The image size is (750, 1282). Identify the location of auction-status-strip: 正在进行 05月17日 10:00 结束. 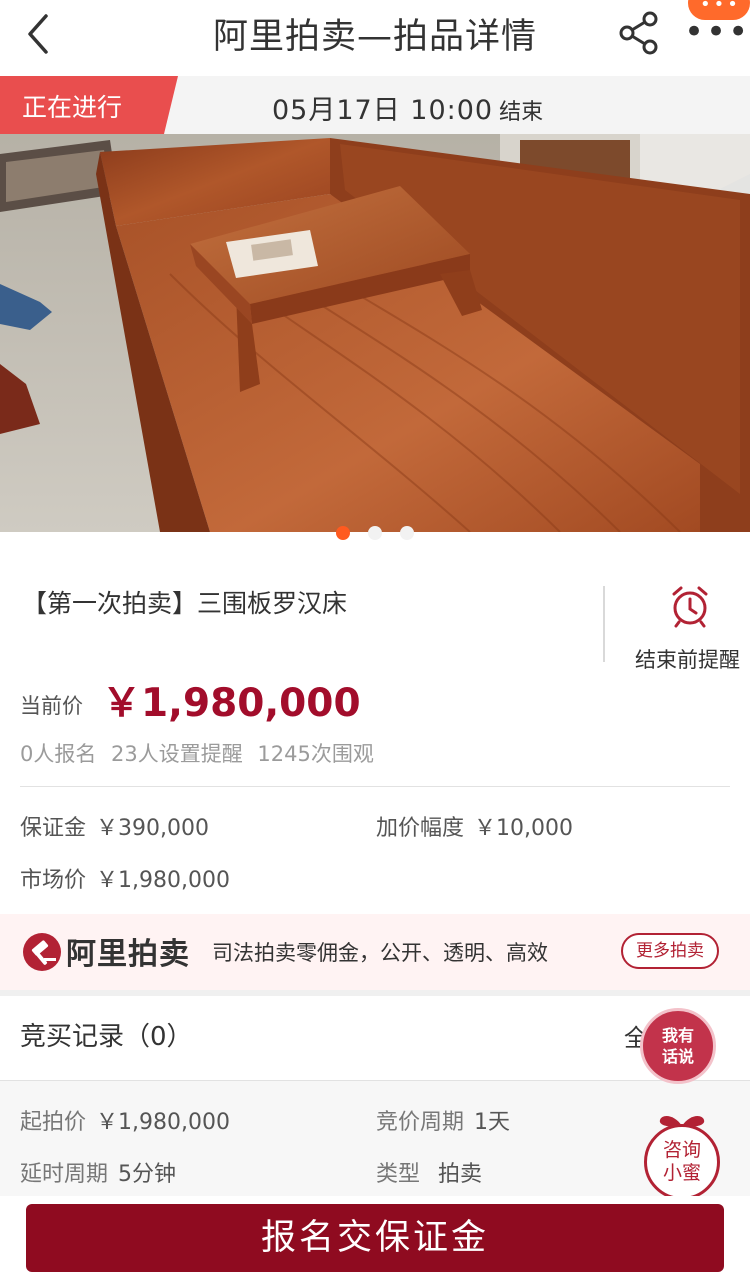
(375, 105).